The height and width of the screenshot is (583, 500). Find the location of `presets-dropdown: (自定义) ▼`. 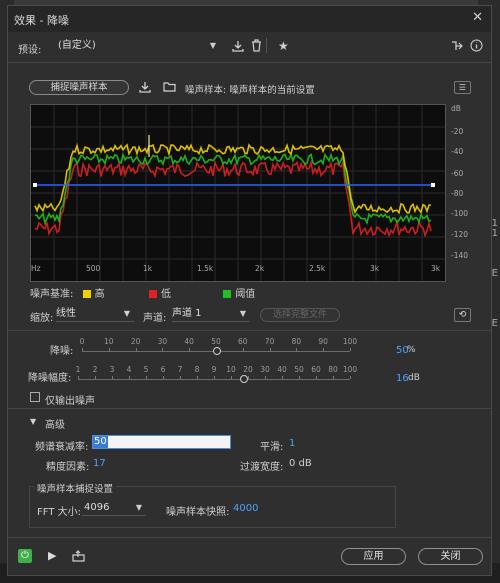

presets-dropdown: (自定义) ▼ is located at coordinates (136, 46).